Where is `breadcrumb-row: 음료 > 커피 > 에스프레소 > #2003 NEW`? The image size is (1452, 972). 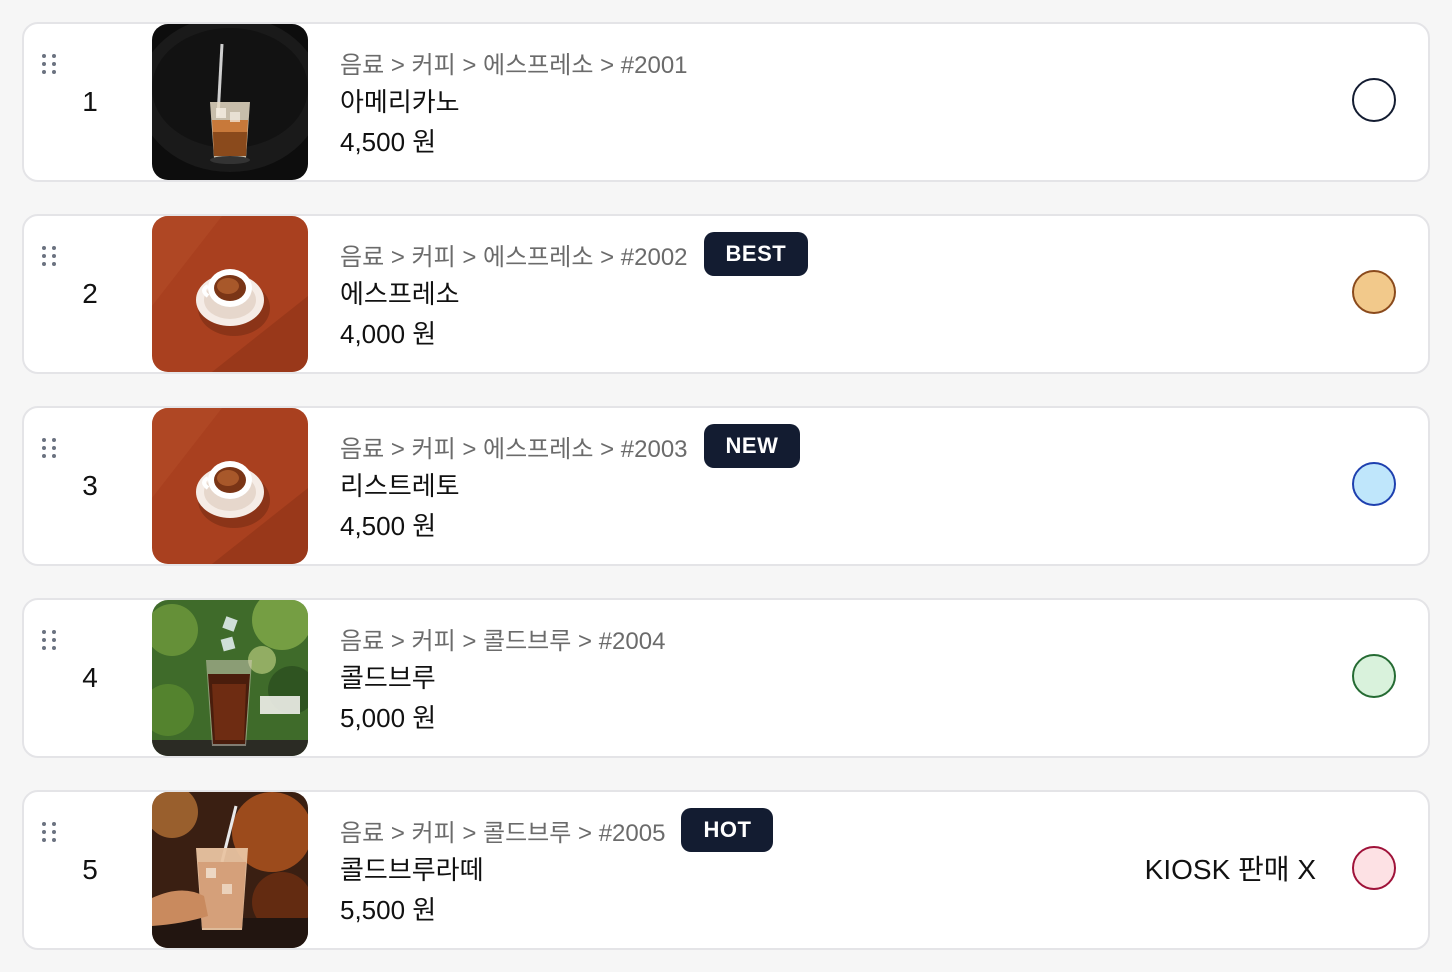 breadcrumb-row: 음료 > 커피 > 에스프레소 > #2003 NEW is located at coordinates (570, 446).